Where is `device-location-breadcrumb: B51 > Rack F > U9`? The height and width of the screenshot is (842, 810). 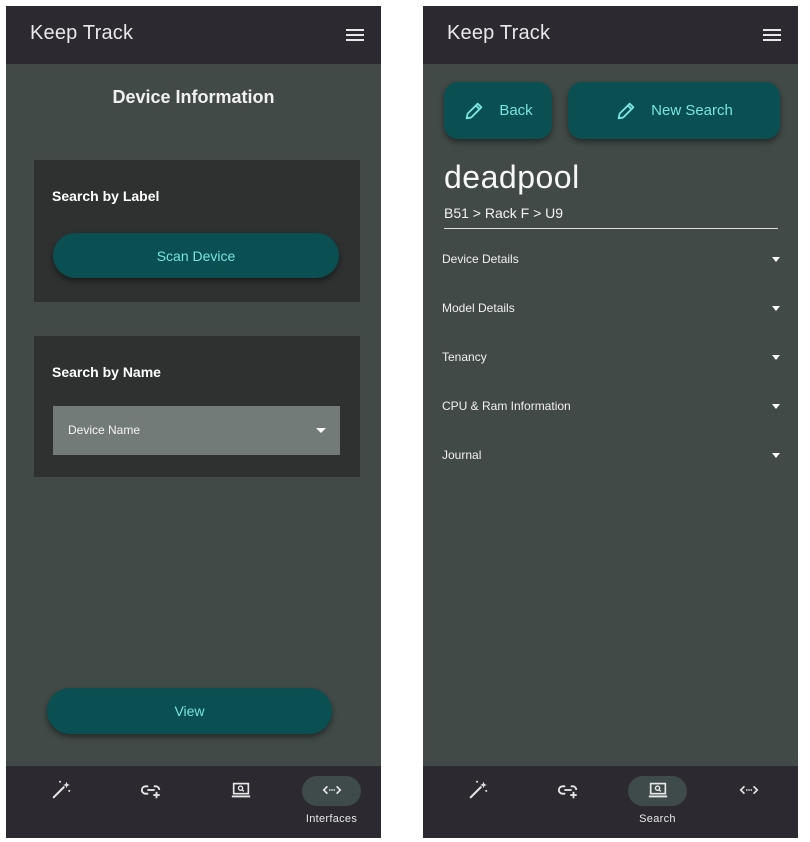
device-location-breadcrumb: B51 > Rack F > U9 is located at coordinates (504, 213).